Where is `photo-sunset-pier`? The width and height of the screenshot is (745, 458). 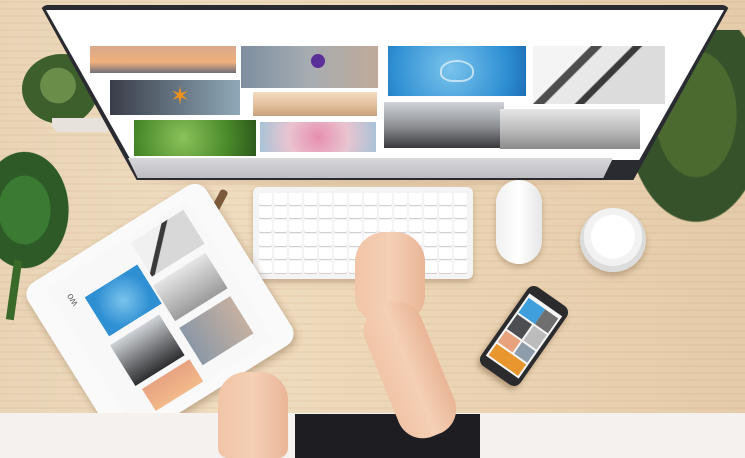
photo-sunset-pier is located at coordinates (163, 59).